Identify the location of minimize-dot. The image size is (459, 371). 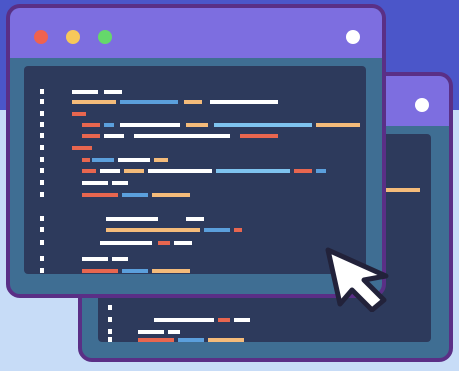
(73, 37).